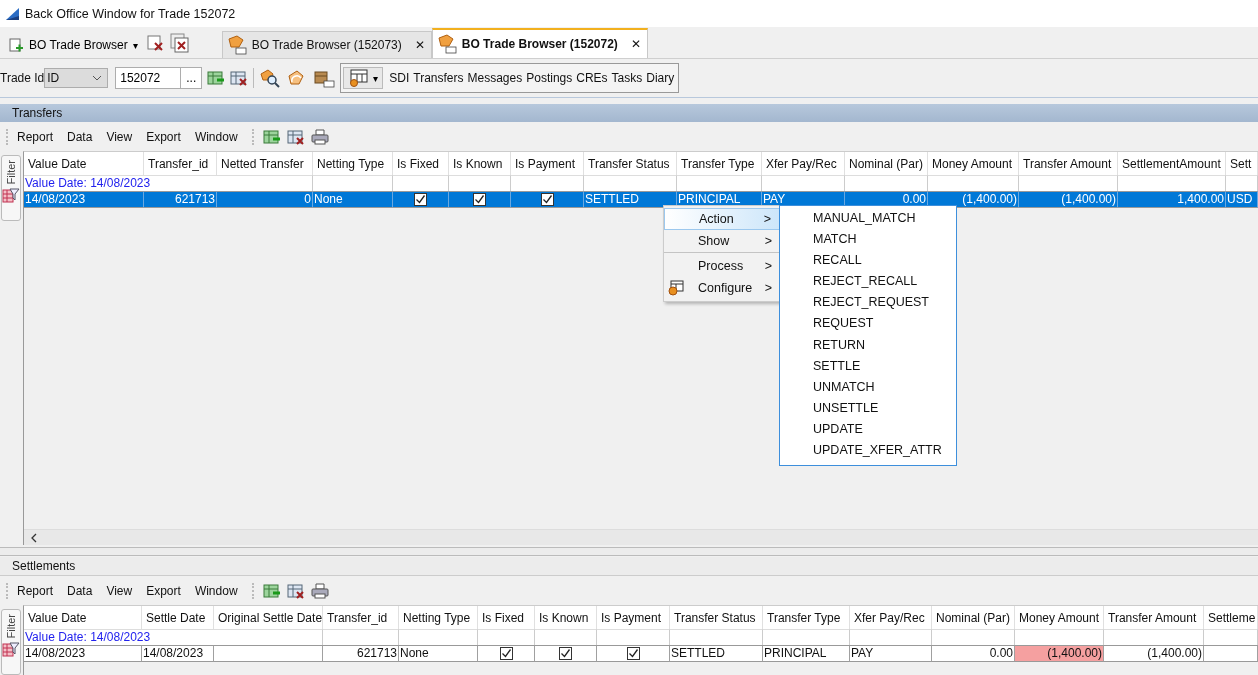 The image size is (1258, 675). What do you see at coordinates (73, 45) in the screenshot?
I see `new-browser-button: BO Trade Browser ▾` at bounding box center [73, 45].